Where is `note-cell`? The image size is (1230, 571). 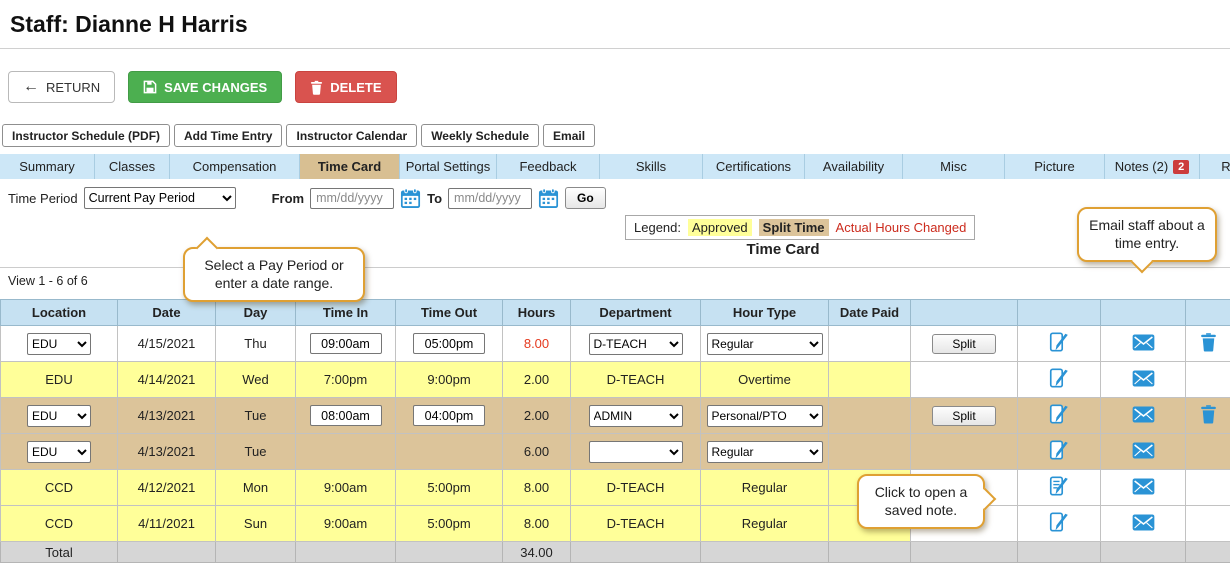 note-cell is located at coordinates (1059, 487).